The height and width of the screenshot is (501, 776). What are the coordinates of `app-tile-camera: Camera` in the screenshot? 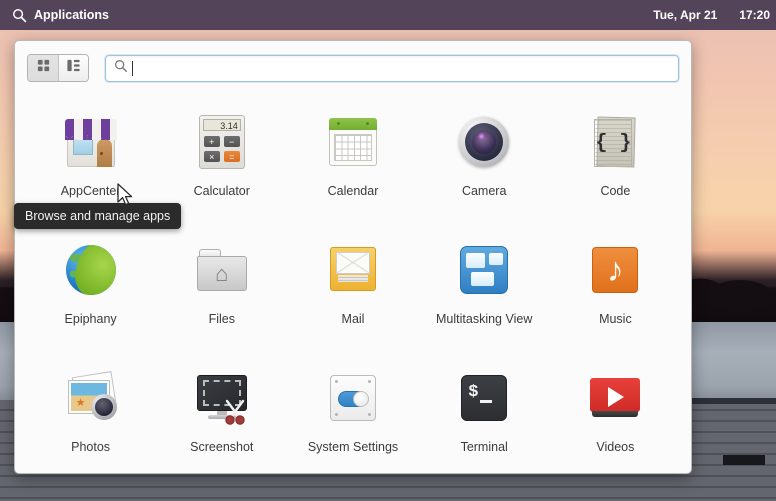 It's located at (484, 160).